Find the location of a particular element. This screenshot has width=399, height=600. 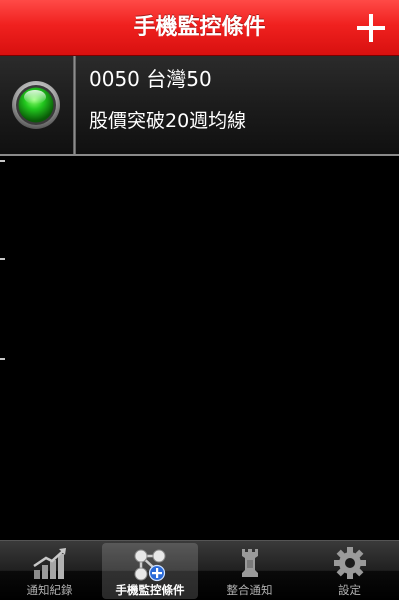

green-light-icon is located at coordinates (36, 105).